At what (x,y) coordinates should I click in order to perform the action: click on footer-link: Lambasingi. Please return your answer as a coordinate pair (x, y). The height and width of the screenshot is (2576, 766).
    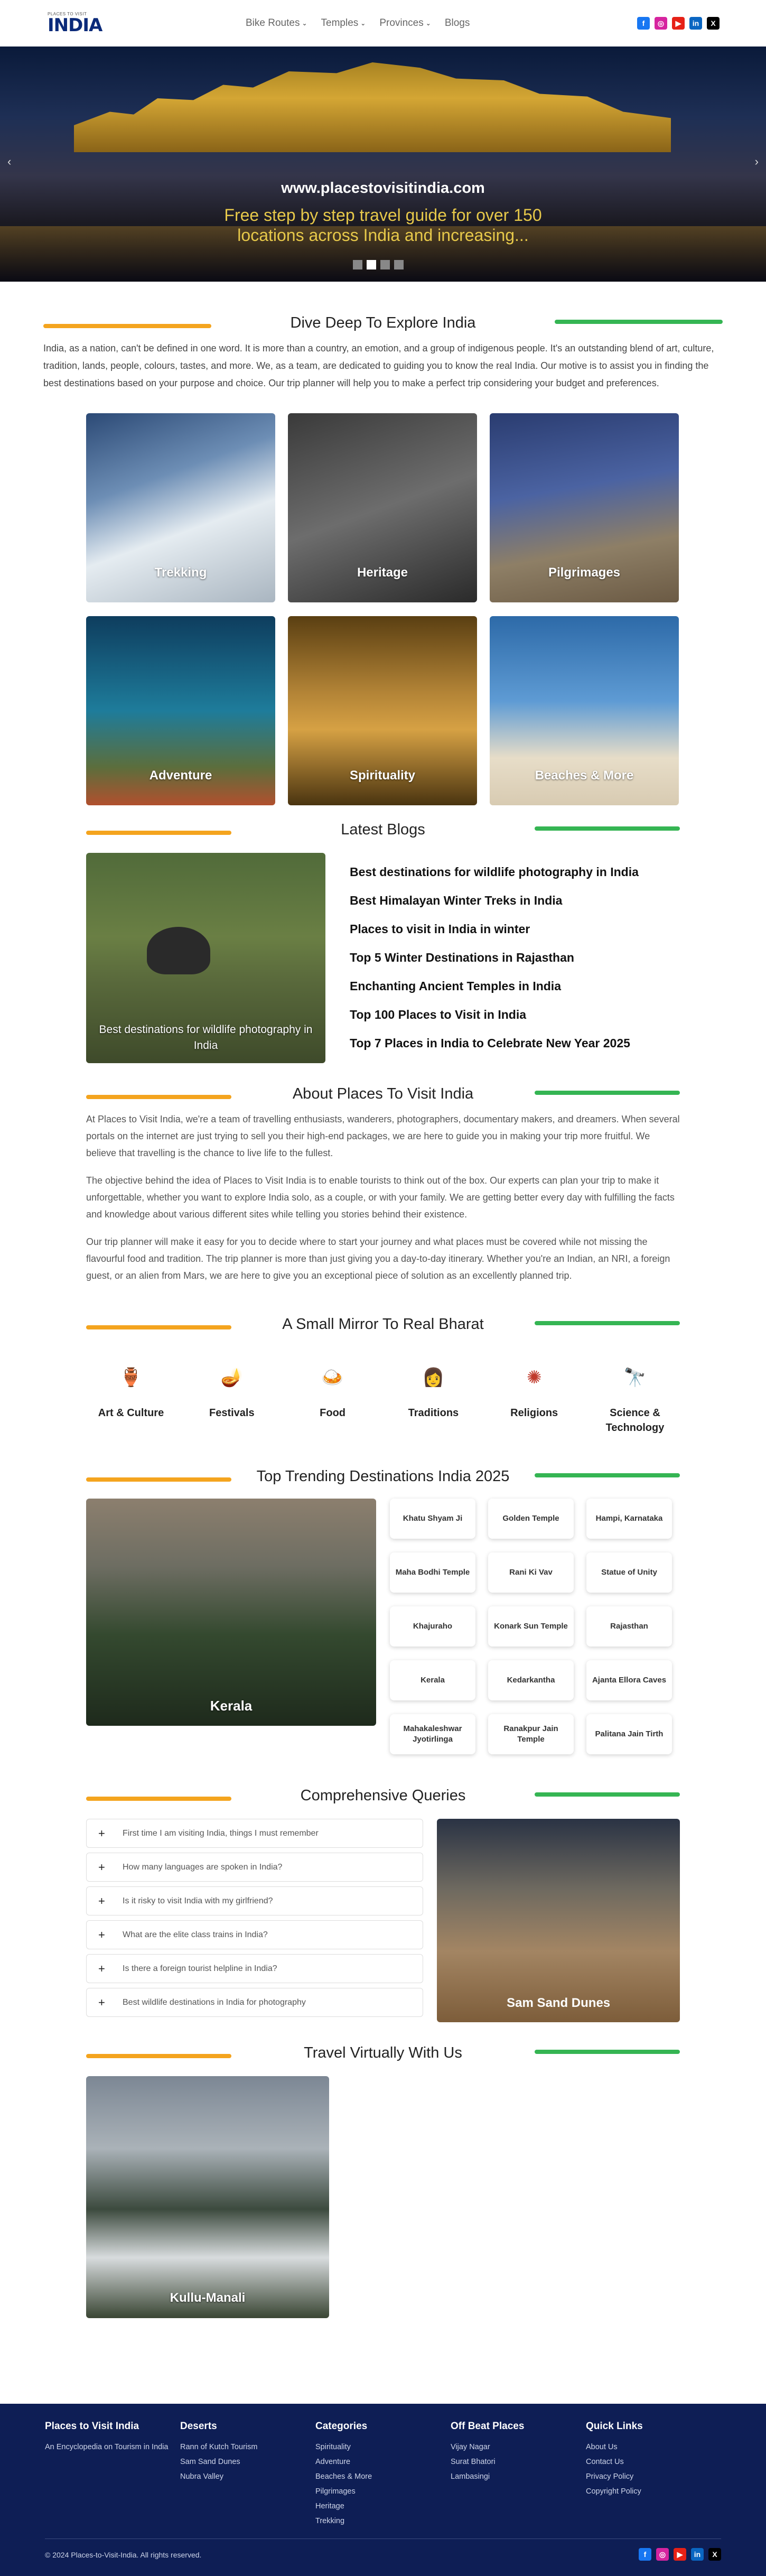
    Looking at the image, I should click on (518, 2476).